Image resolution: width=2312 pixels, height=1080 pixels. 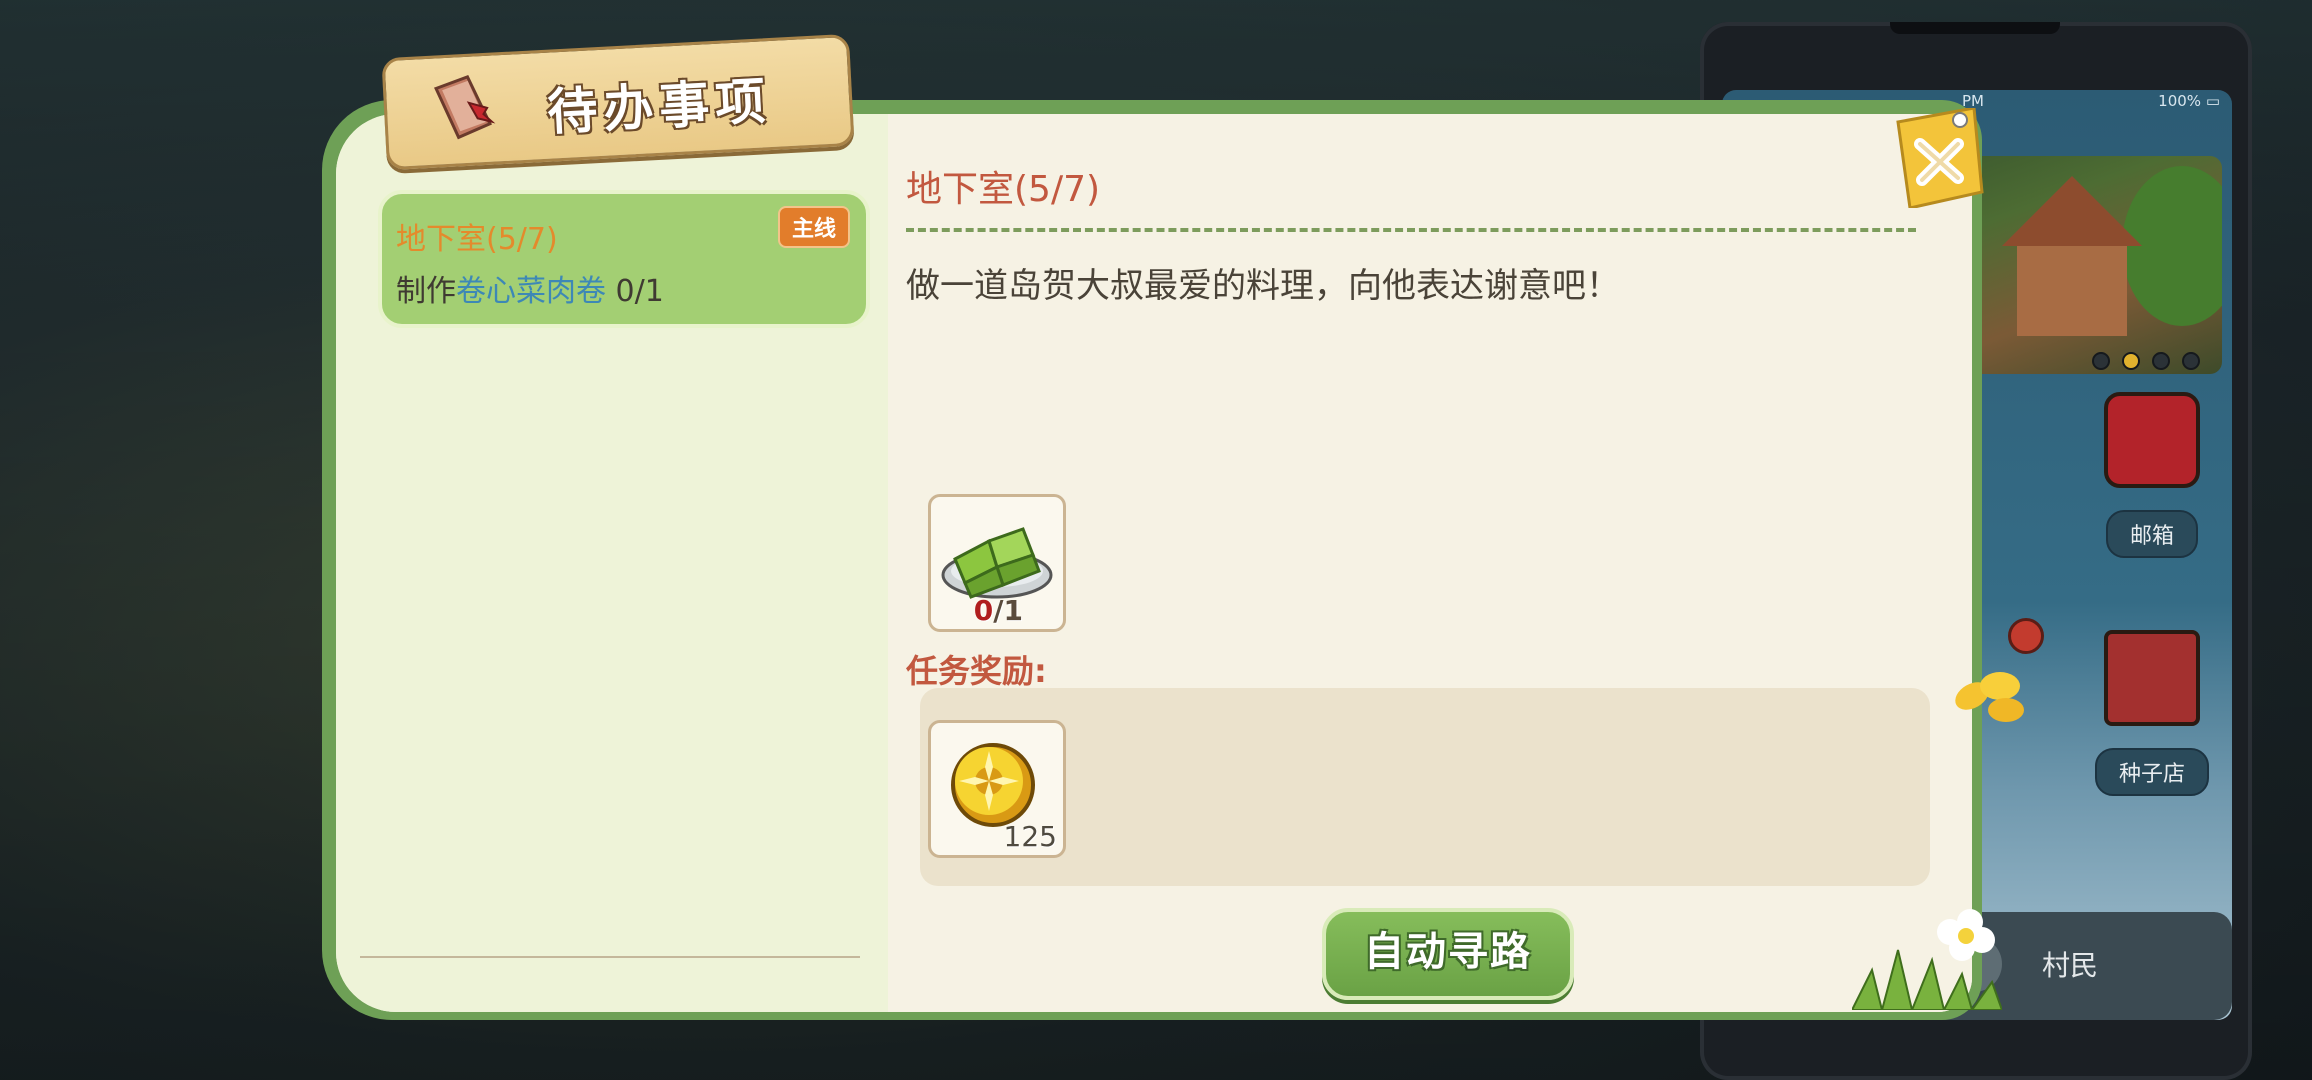 What do you see at coordinates (2189, 101) in the screenshot?
I see `phone-battery: 100% ▭` at bounding box center [2189, 101].